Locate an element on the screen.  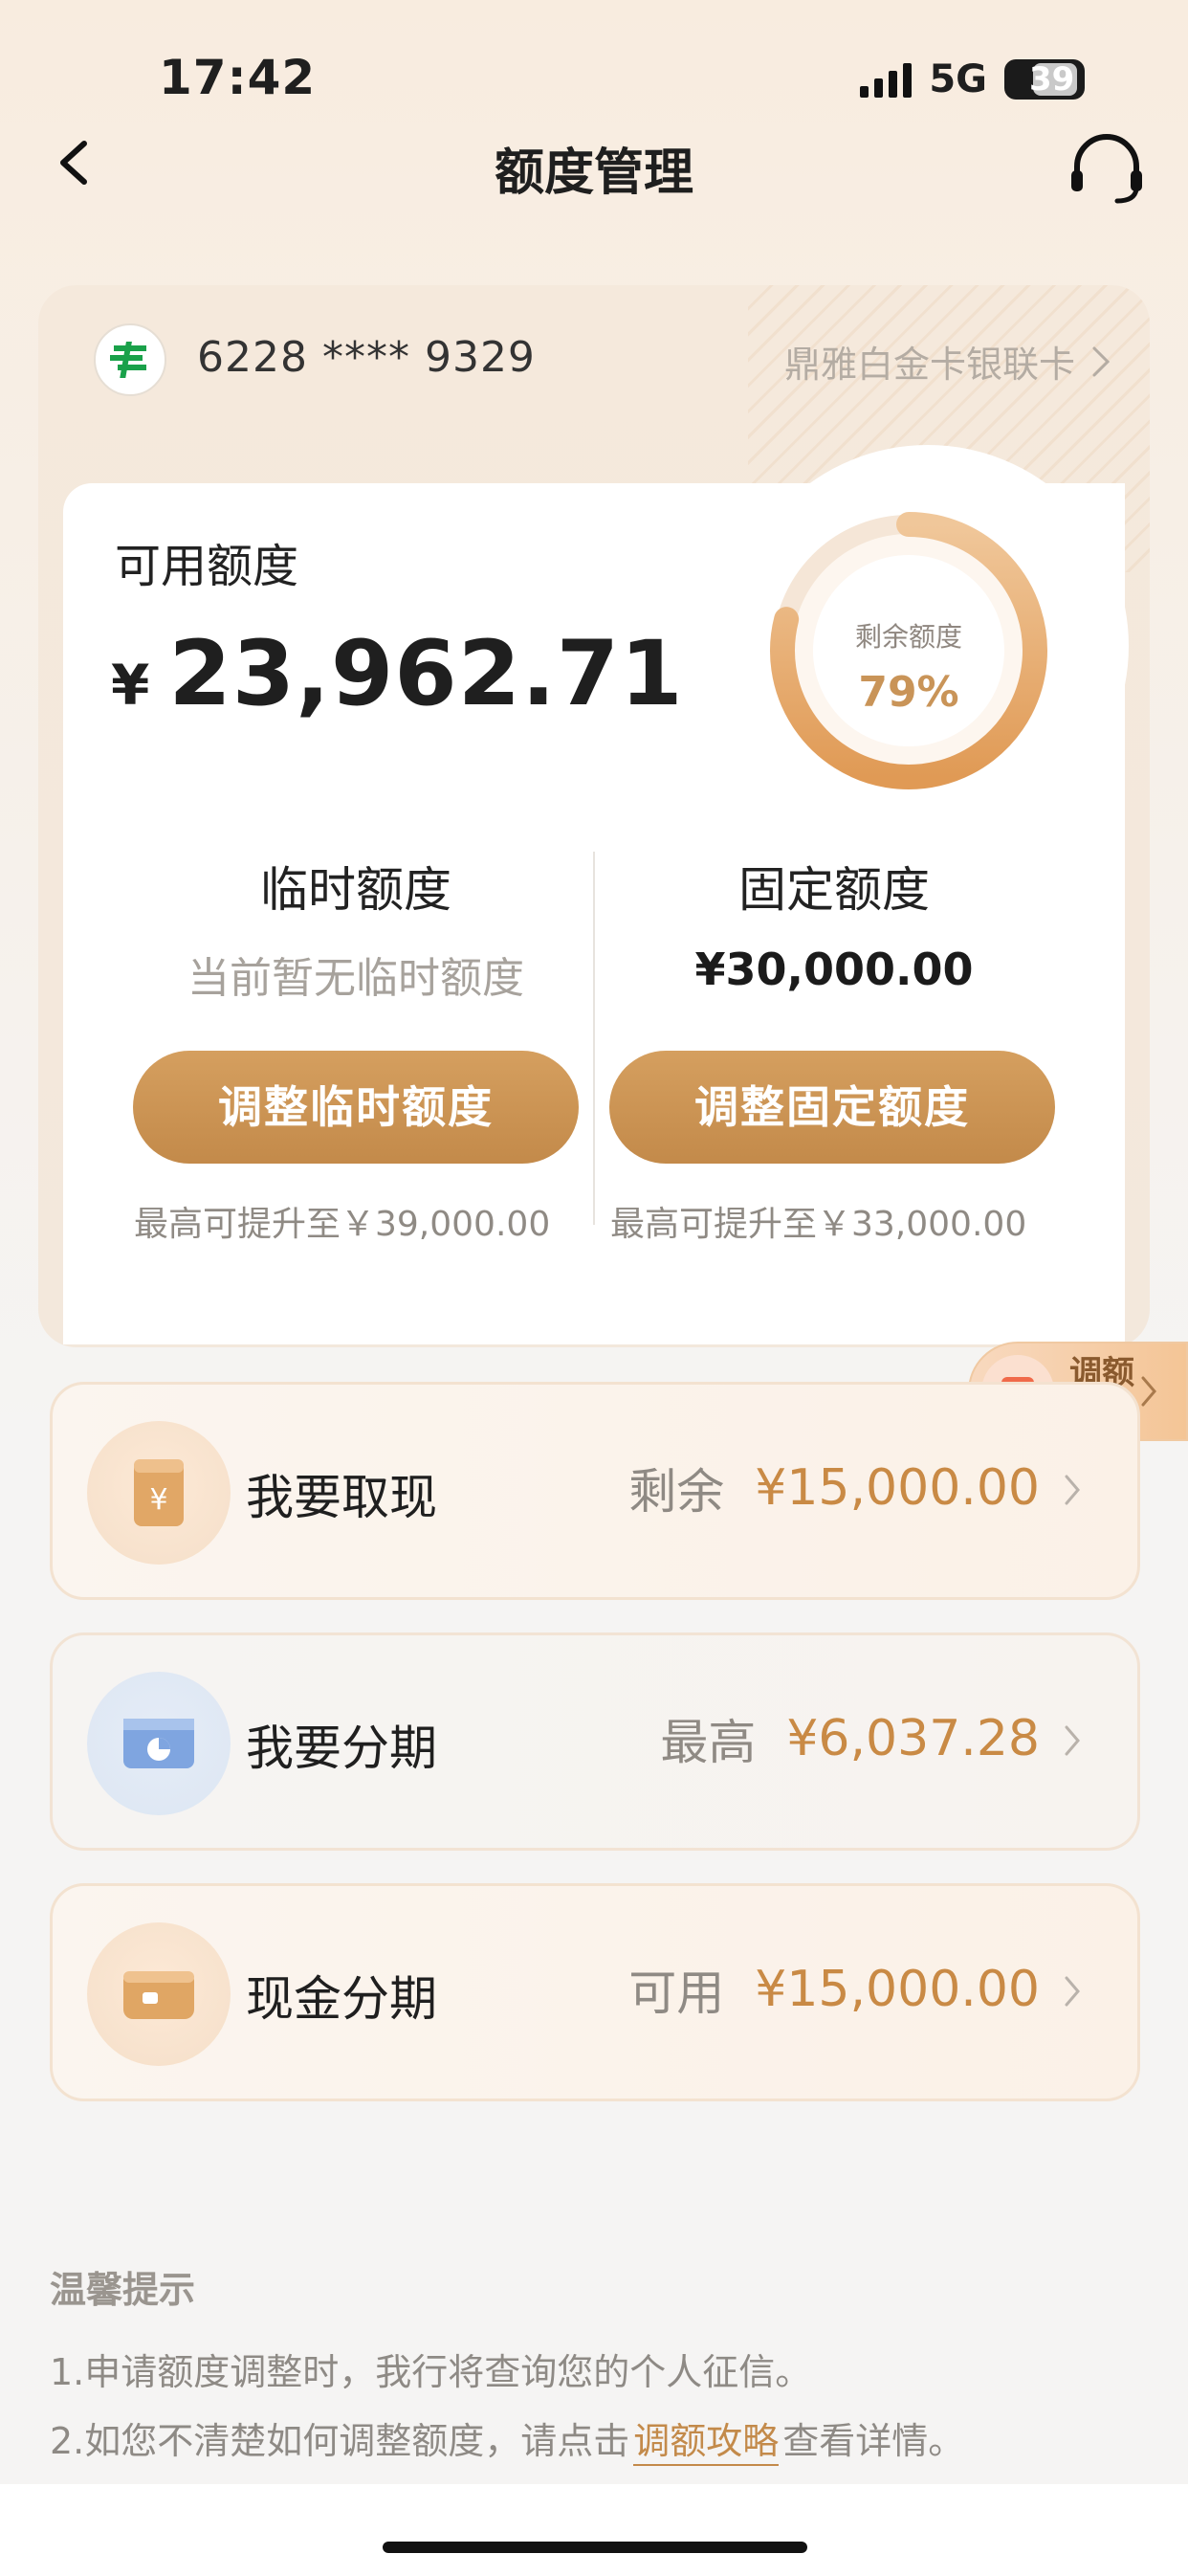
temporary-credit-title: 临时额度 is located at coordinates (355, 890).